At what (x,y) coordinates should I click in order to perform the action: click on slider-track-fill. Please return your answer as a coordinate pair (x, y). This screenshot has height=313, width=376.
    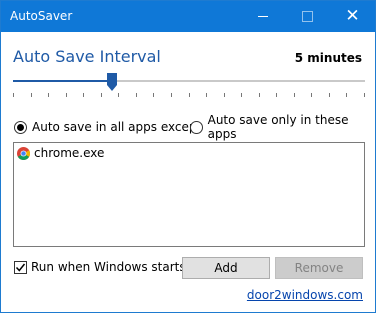
    Looking at the image, I should click on (62, 81).